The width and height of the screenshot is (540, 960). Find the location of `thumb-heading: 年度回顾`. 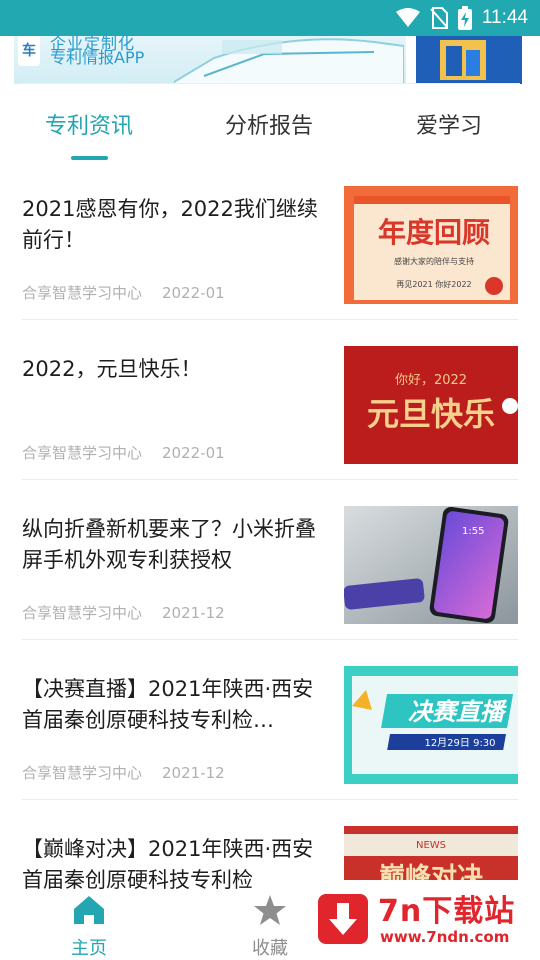

thumb-heading: 年度回顾 is located at coordinates (434, 232).